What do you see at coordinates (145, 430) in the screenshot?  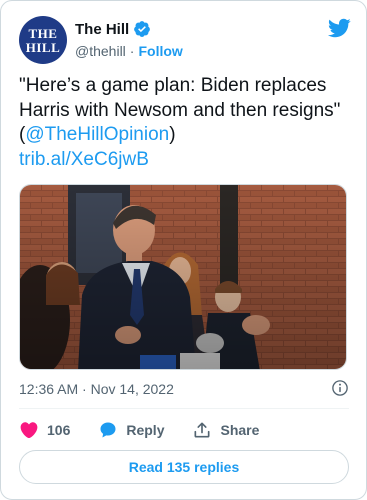 I see `reply-label: Reply` at bounding box center [145, 430].